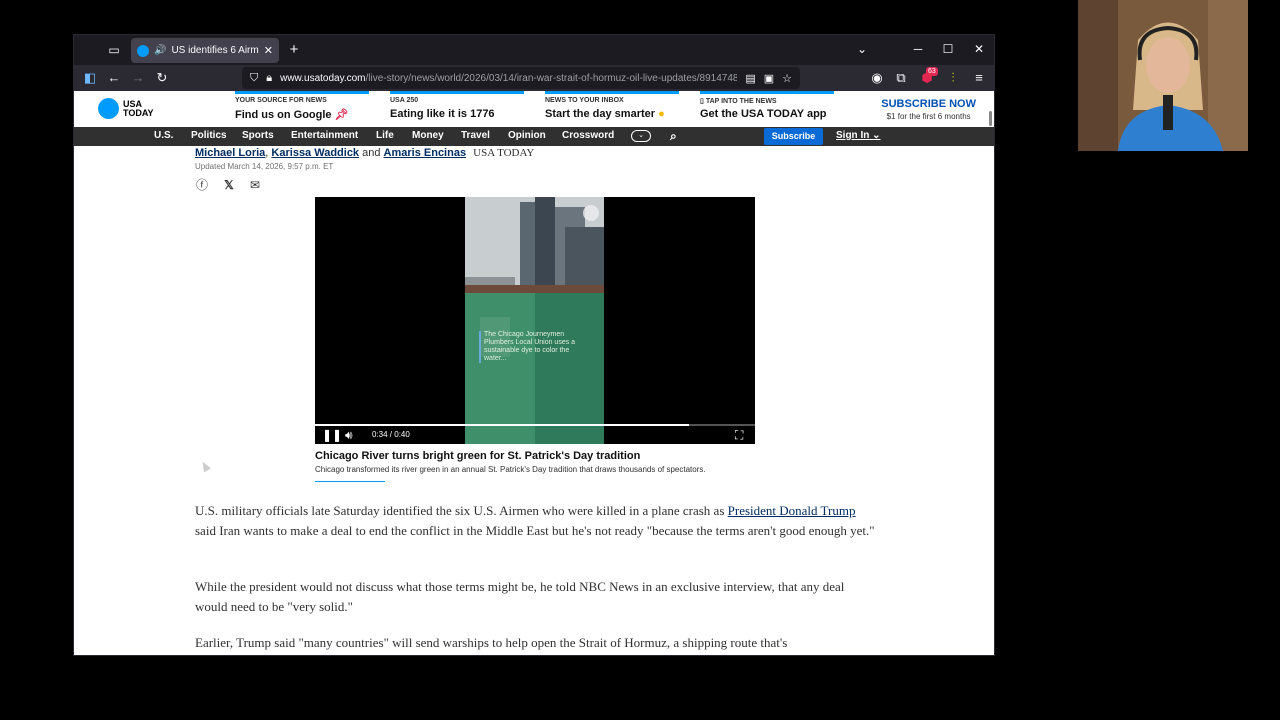 This screenshot has height=720, width=1280. Describe the element at coordinates (584, 100) in the screenshot. I see `promo-kicker: NEWS TO YOUR INBOX` at that location.